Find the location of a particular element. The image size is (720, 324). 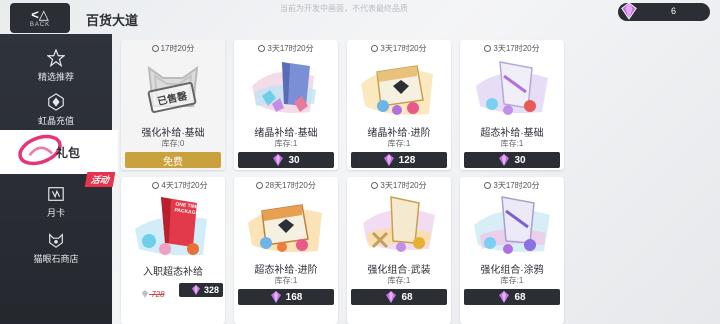

timer-text: 4天17时20分 is located at coordinates (184, 185).